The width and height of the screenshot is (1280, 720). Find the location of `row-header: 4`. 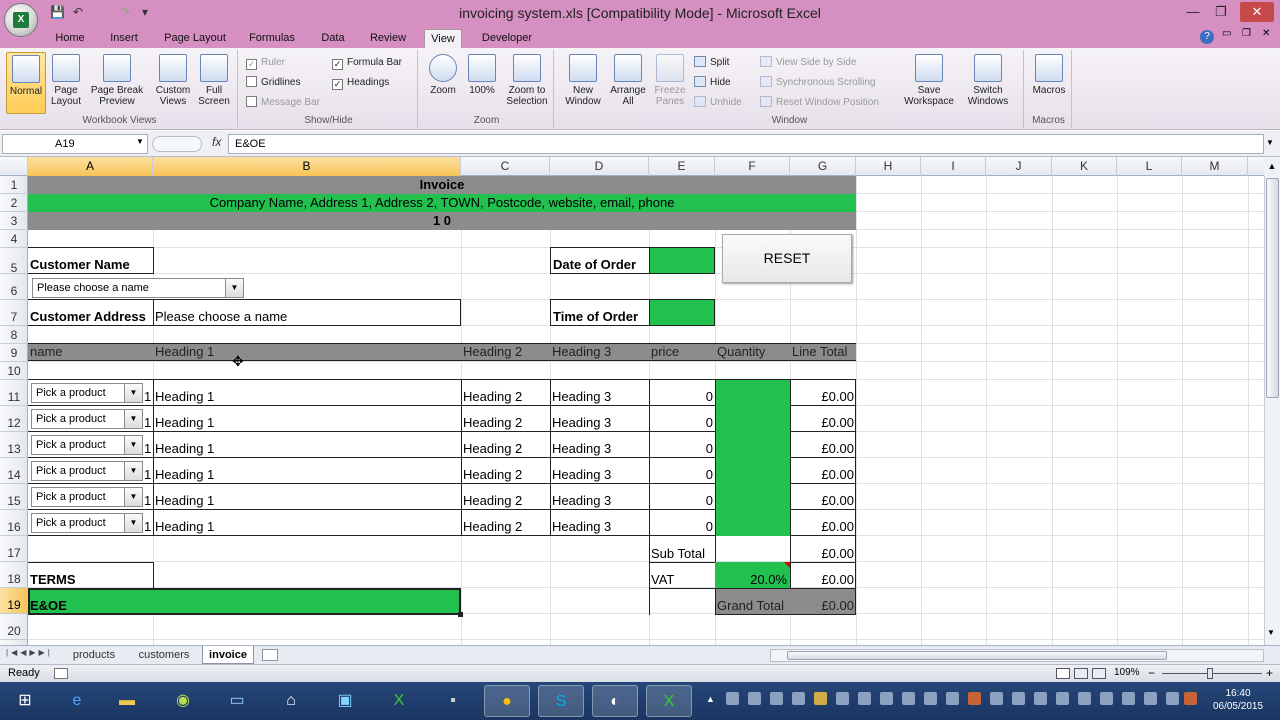

row-header: 4 is located at coordinates (14, 239).